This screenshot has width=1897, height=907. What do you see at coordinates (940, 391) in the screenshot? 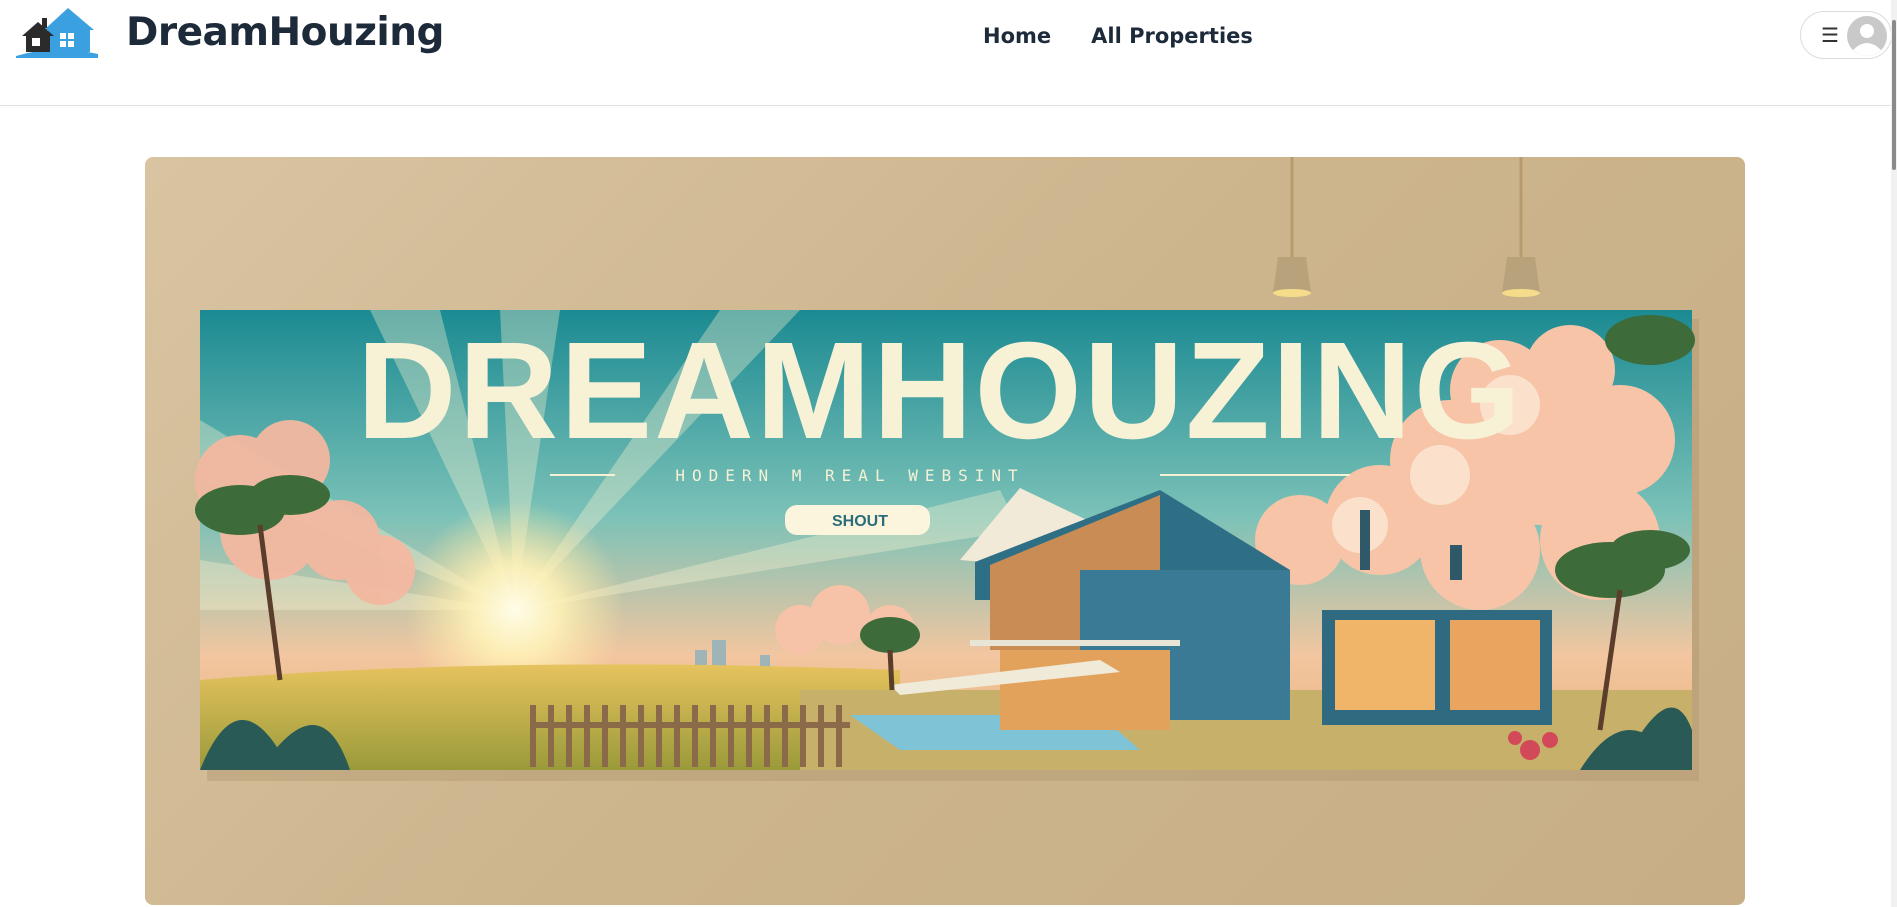
I see `banner-title: DREAMHOUZING` at bounding box center [940, 391].